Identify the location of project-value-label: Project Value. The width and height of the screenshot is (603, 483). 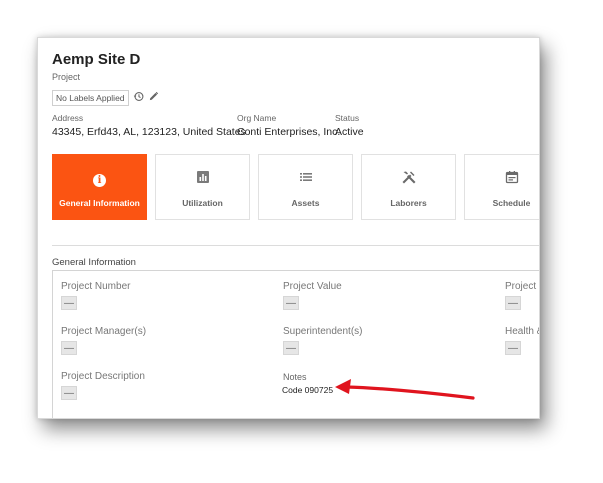
(312, 286).